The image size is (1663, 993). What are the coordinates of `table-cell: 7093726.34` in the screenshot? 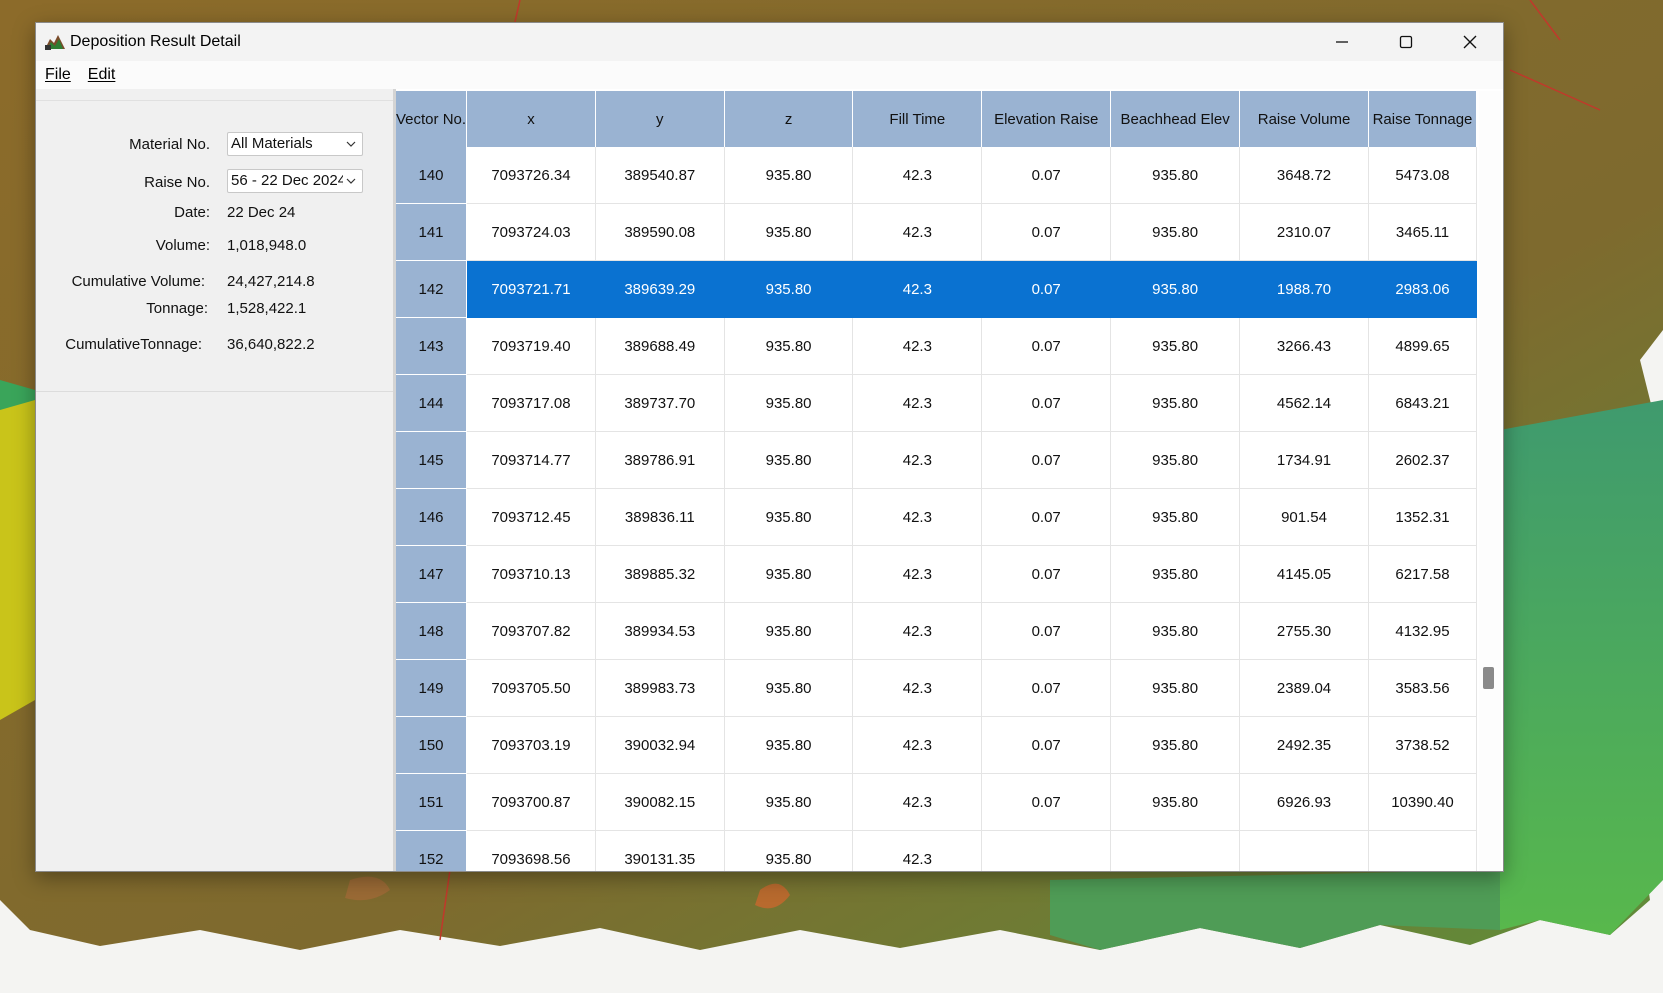 It's located at (531, 175).